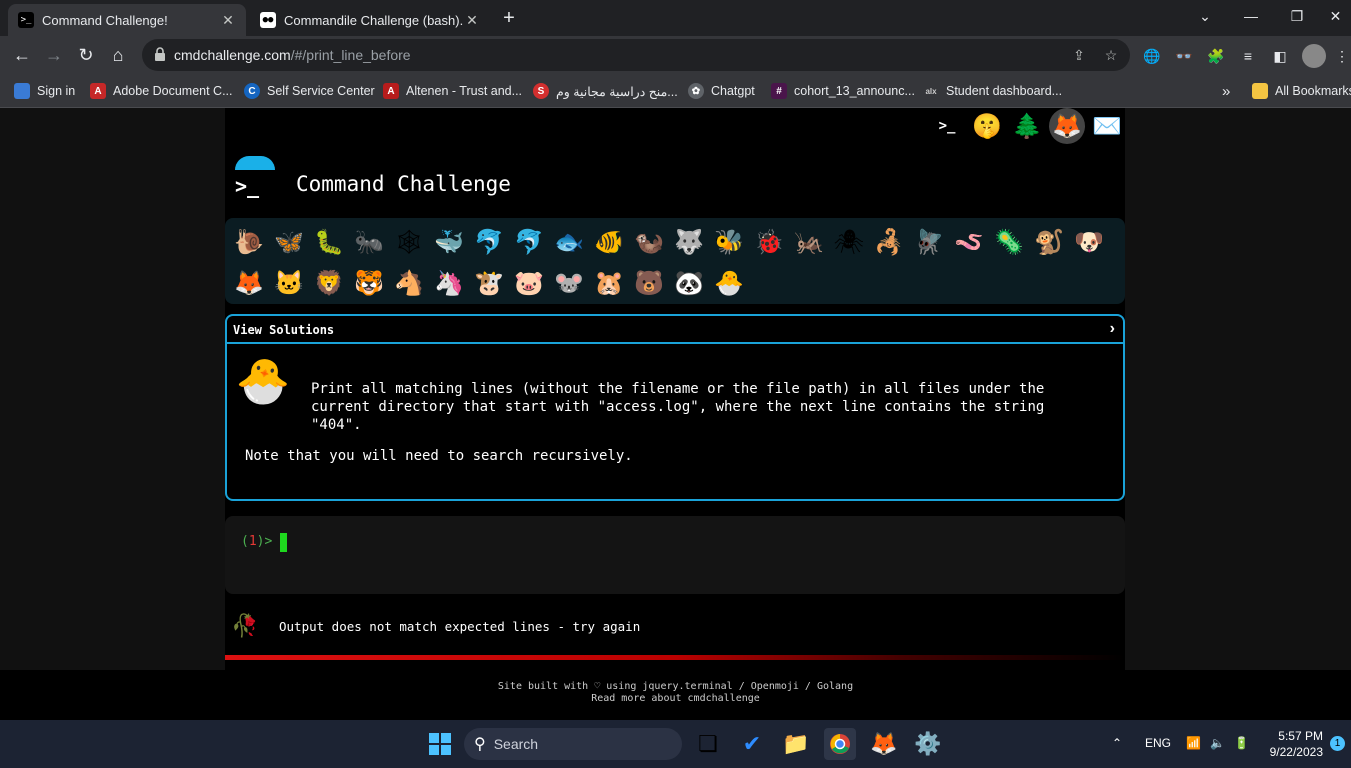 The width and height of the screenshot is (1351, 768). What do you see at coordinates (489, 243) in the screenshot?
I see `row1-challenge-7: 🐬` at bounding box center [489, 243].